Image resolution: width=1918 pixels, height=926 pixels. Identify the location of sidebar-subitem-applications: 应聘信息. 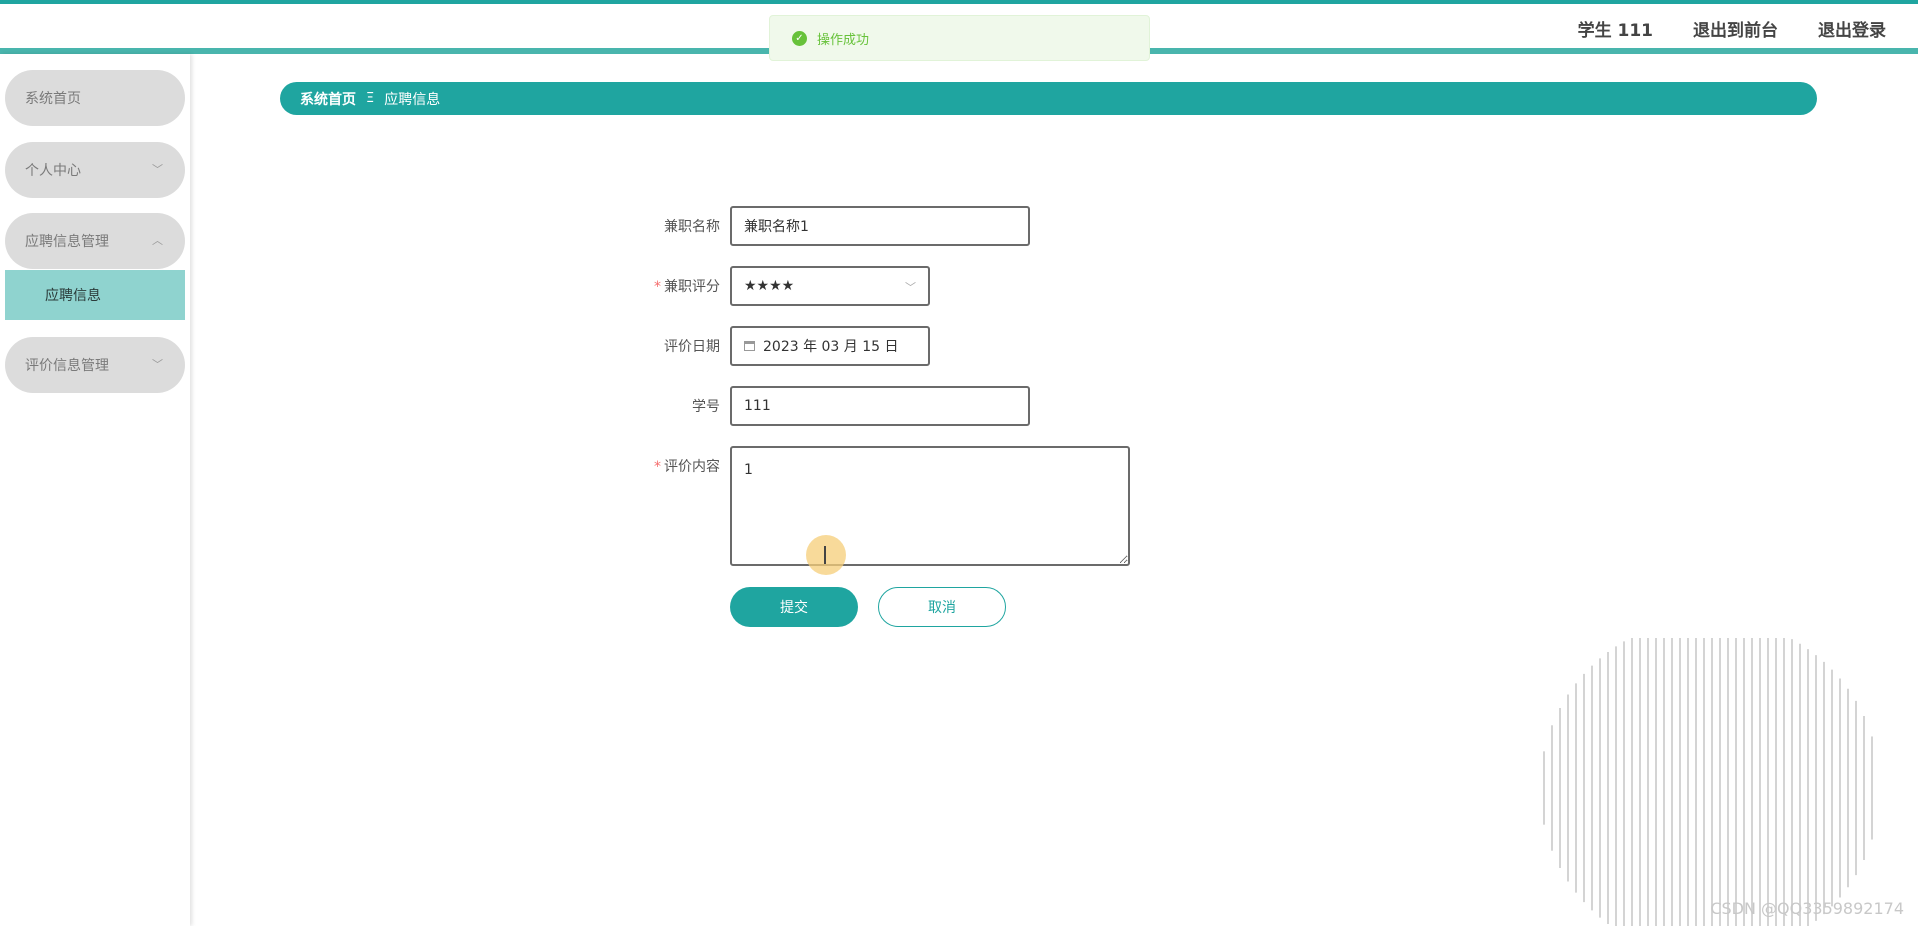
(95, 295).